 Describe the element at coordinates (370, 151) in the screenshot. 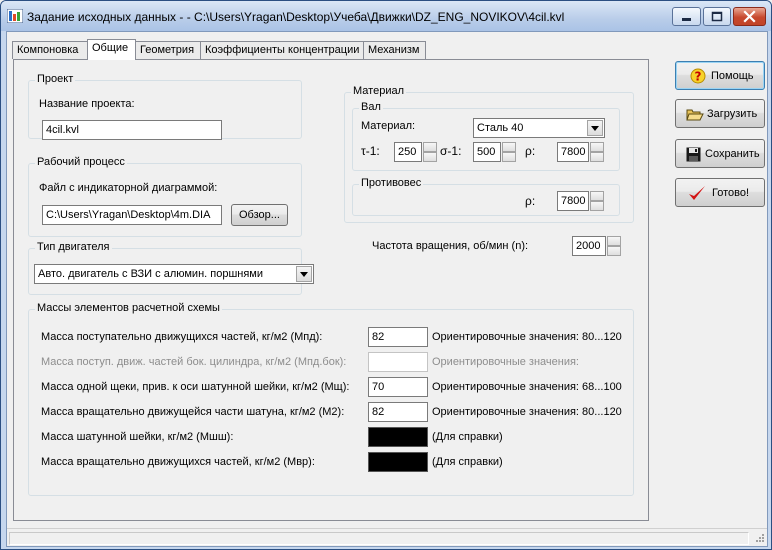

I see `tau-label: τ-1:` at that location.